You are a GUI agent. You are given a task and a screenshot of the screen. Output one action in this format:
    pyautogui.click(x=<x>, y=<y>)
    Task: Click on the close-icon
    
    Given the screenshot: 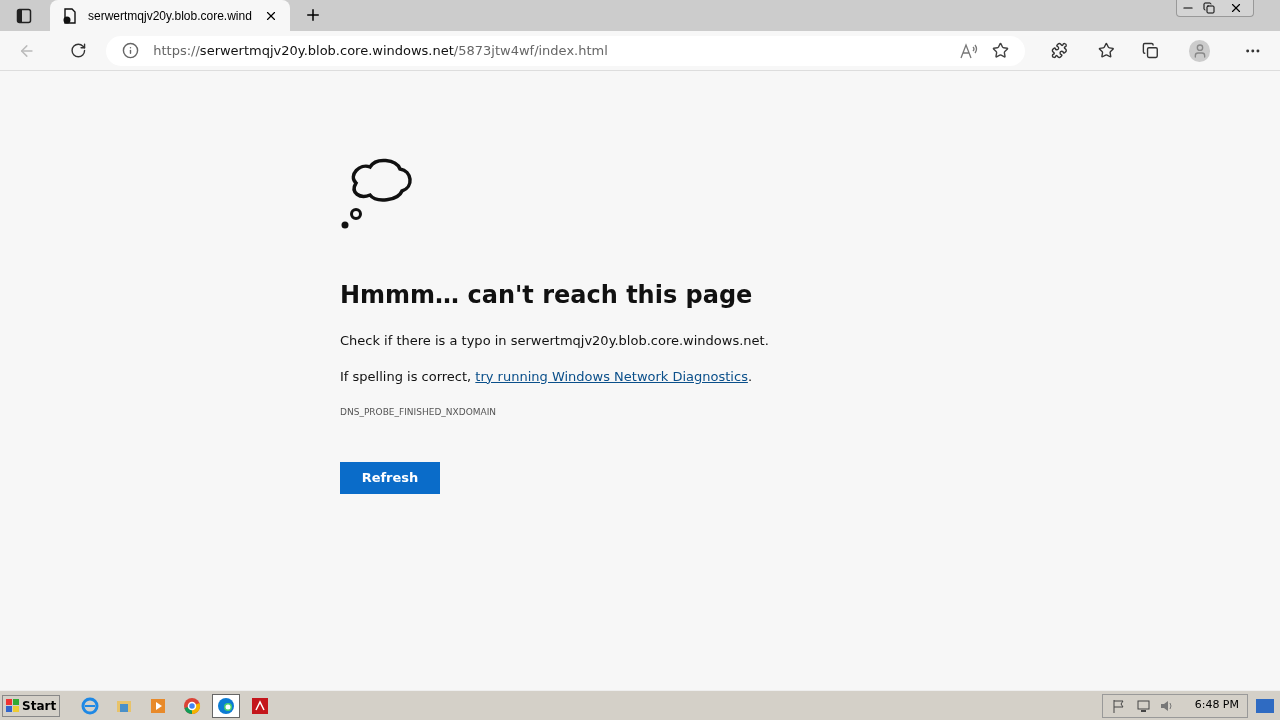 What is the action you would take?
    pyautogui.click(x=1236, y=8)
    